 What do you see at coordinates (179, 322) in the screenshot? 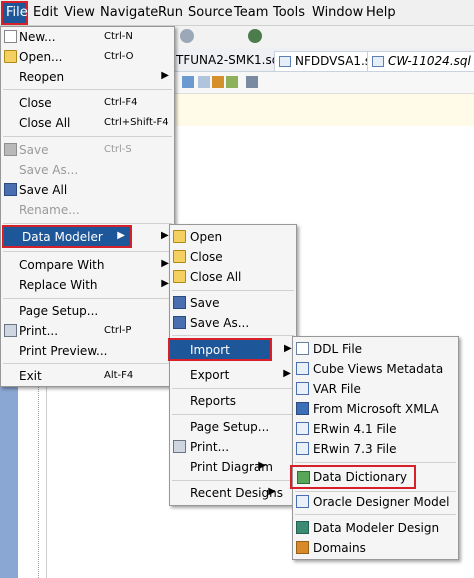
I see `save-as-icon` at bounding box center [179, 322].